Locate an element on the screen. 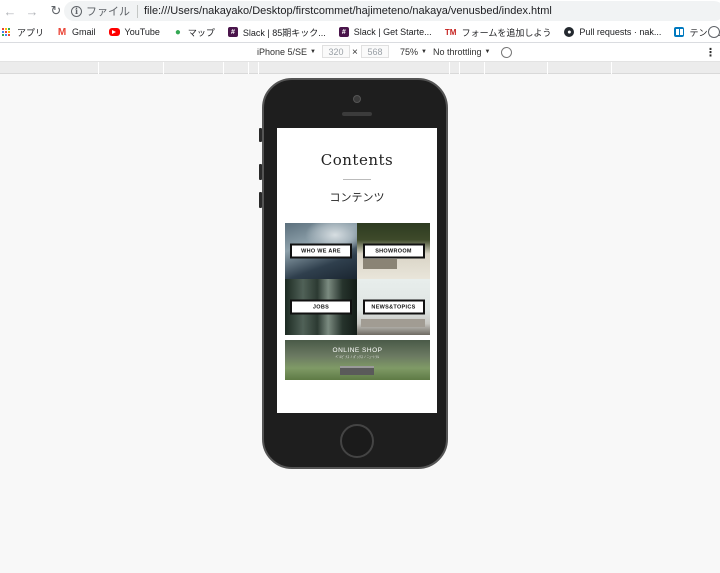 Image resolution: width=720 pixels, height=573 pixels. jobs-button: JOBS is located at coordinates (321, 307).